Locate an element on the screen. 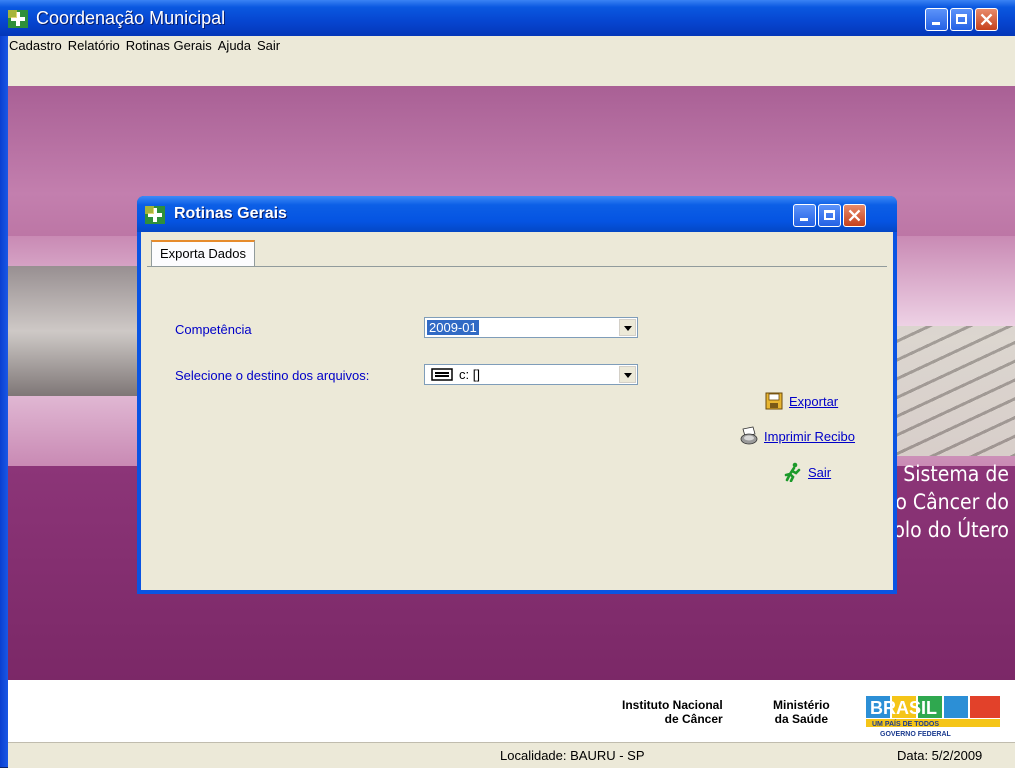  window-frame-left is located at coordinates (4, 401).